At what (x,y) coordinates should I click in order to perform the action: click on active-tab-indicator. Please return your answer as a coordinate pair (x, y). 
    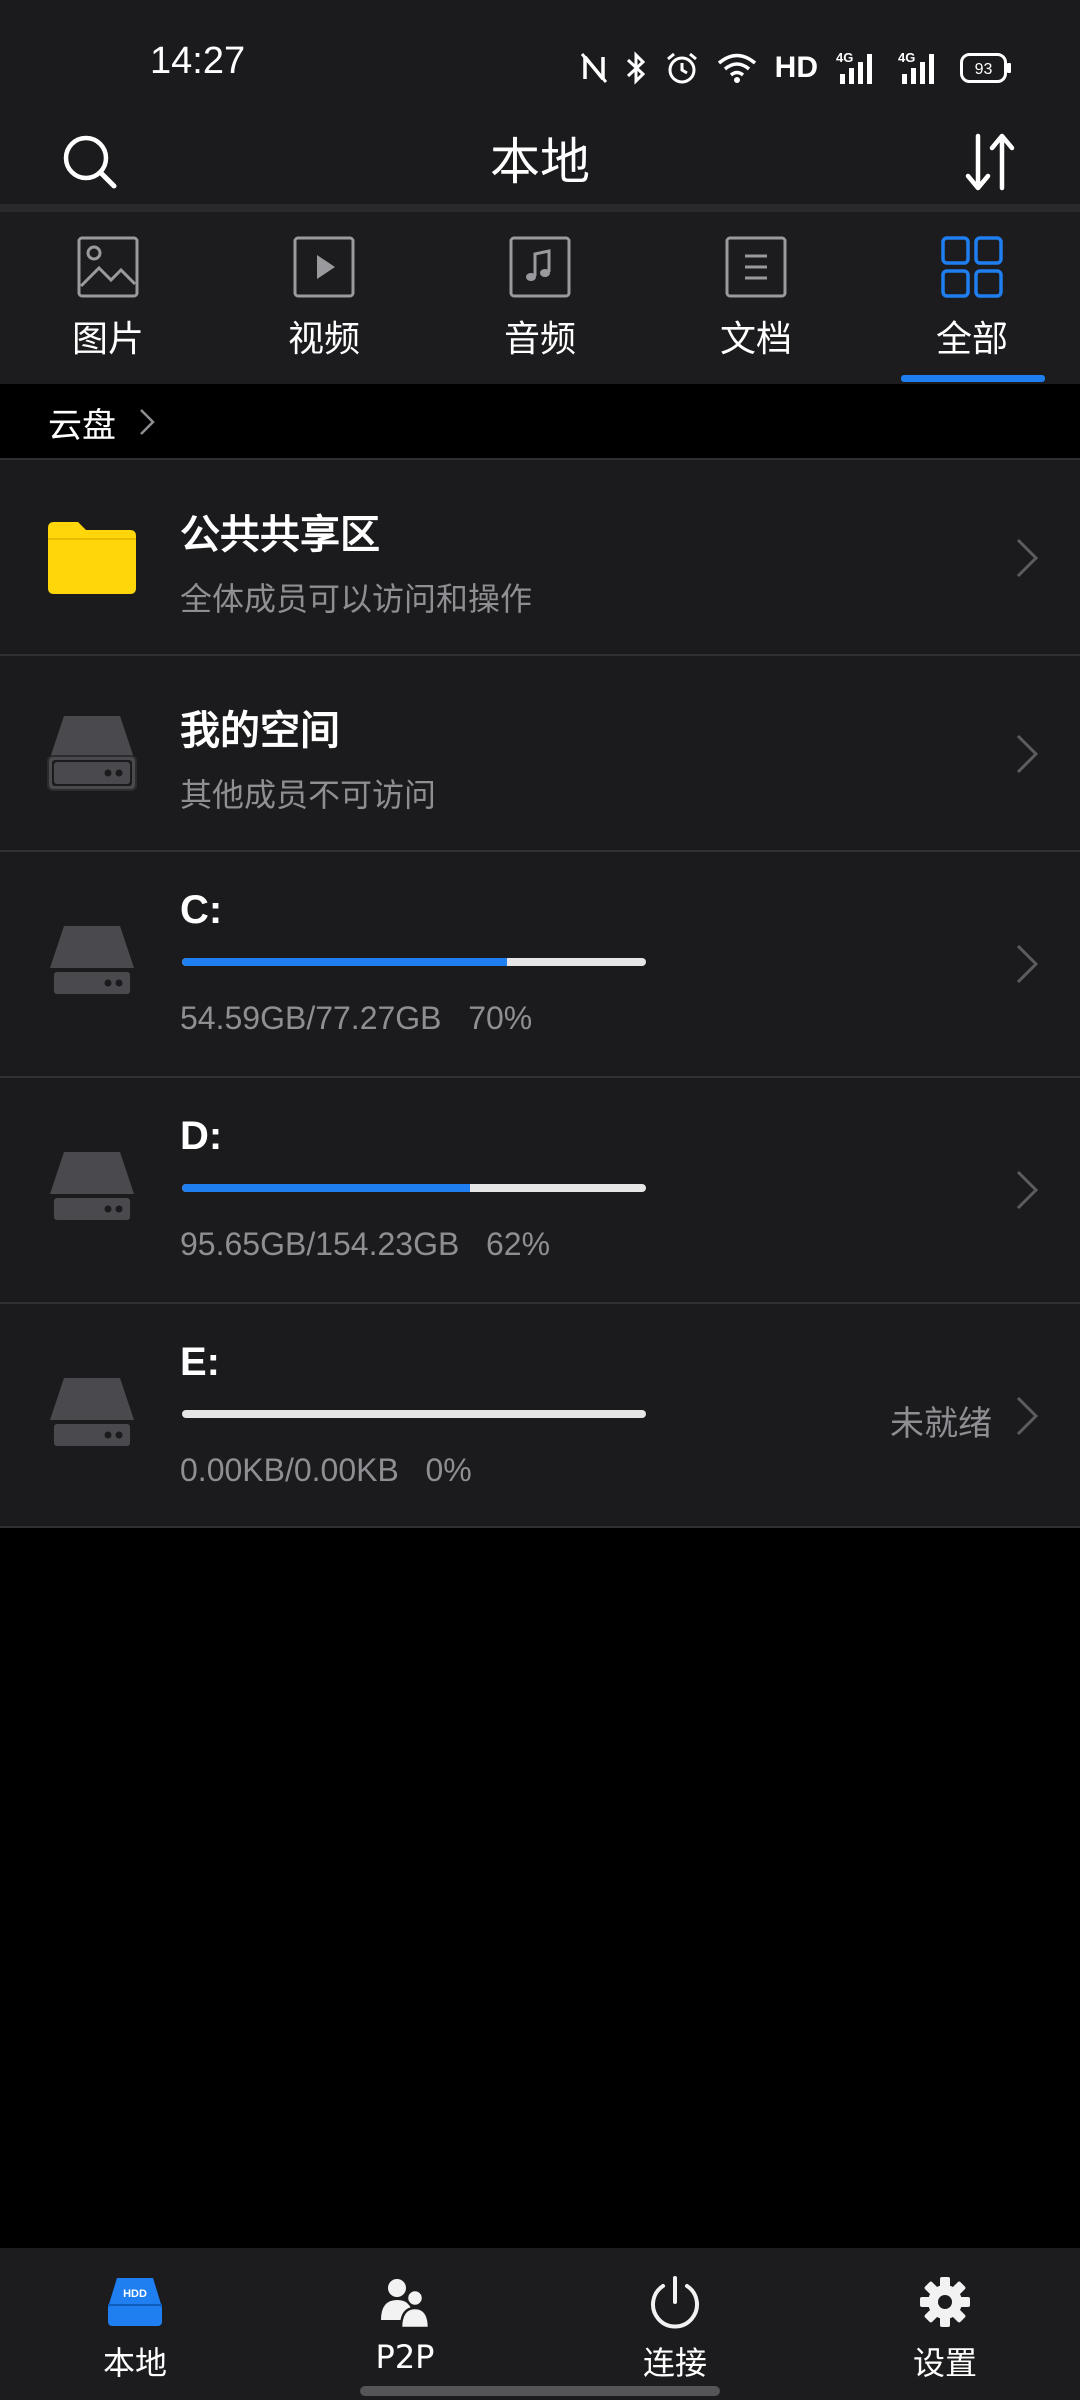
    Looking at the image, I should click on (973, 378).